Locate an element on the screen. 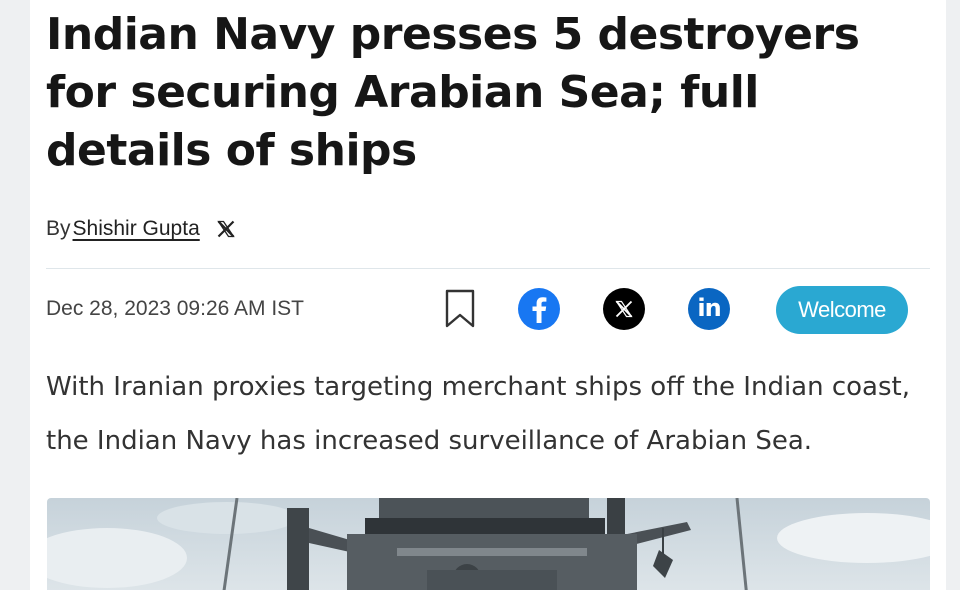  bookmark-icon is located at coordinates (460, 311).